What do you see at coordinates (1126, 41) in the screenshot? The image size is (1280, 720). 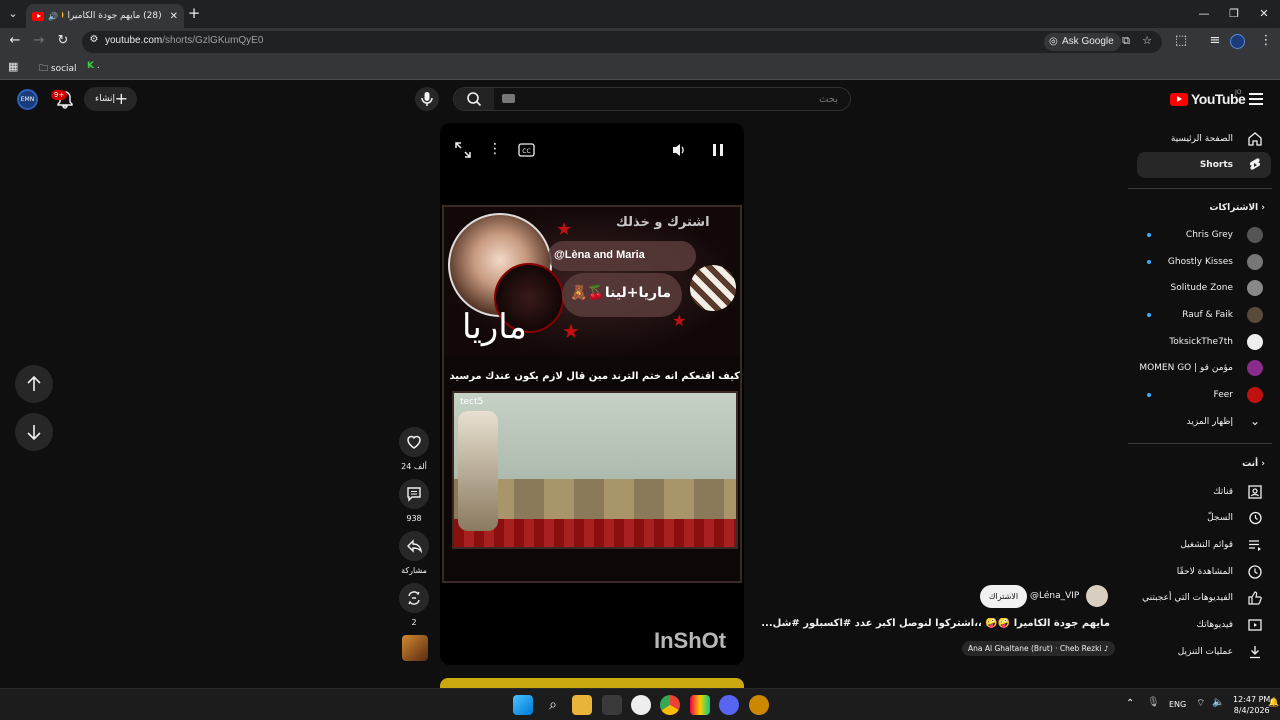 I see `install-app-icon: ⧉` at bounding box center [1126, 41].